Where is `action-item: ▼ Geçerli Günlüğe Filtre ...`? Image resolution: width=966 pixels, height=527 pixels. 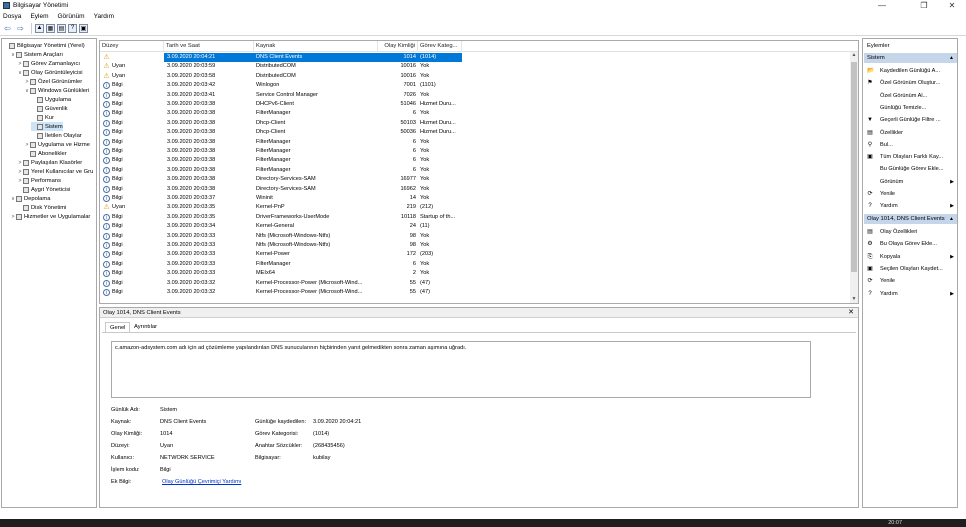
action-item: ▼ Geçerli Günlüğe Filtre ... is located at coordinates (910, 120).